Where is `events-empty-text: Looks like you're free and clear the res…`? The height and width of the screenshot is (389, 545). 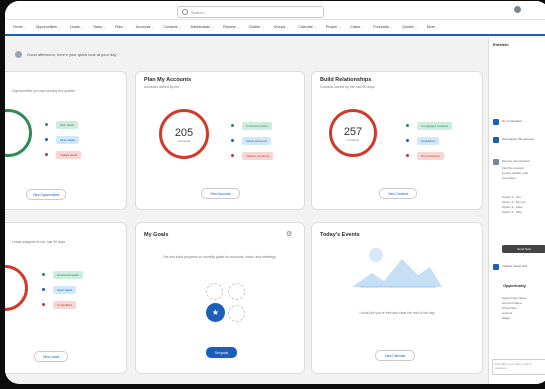
events-empty-text: Looks like you're free and clear the res… is located at coordinates (397, 313).